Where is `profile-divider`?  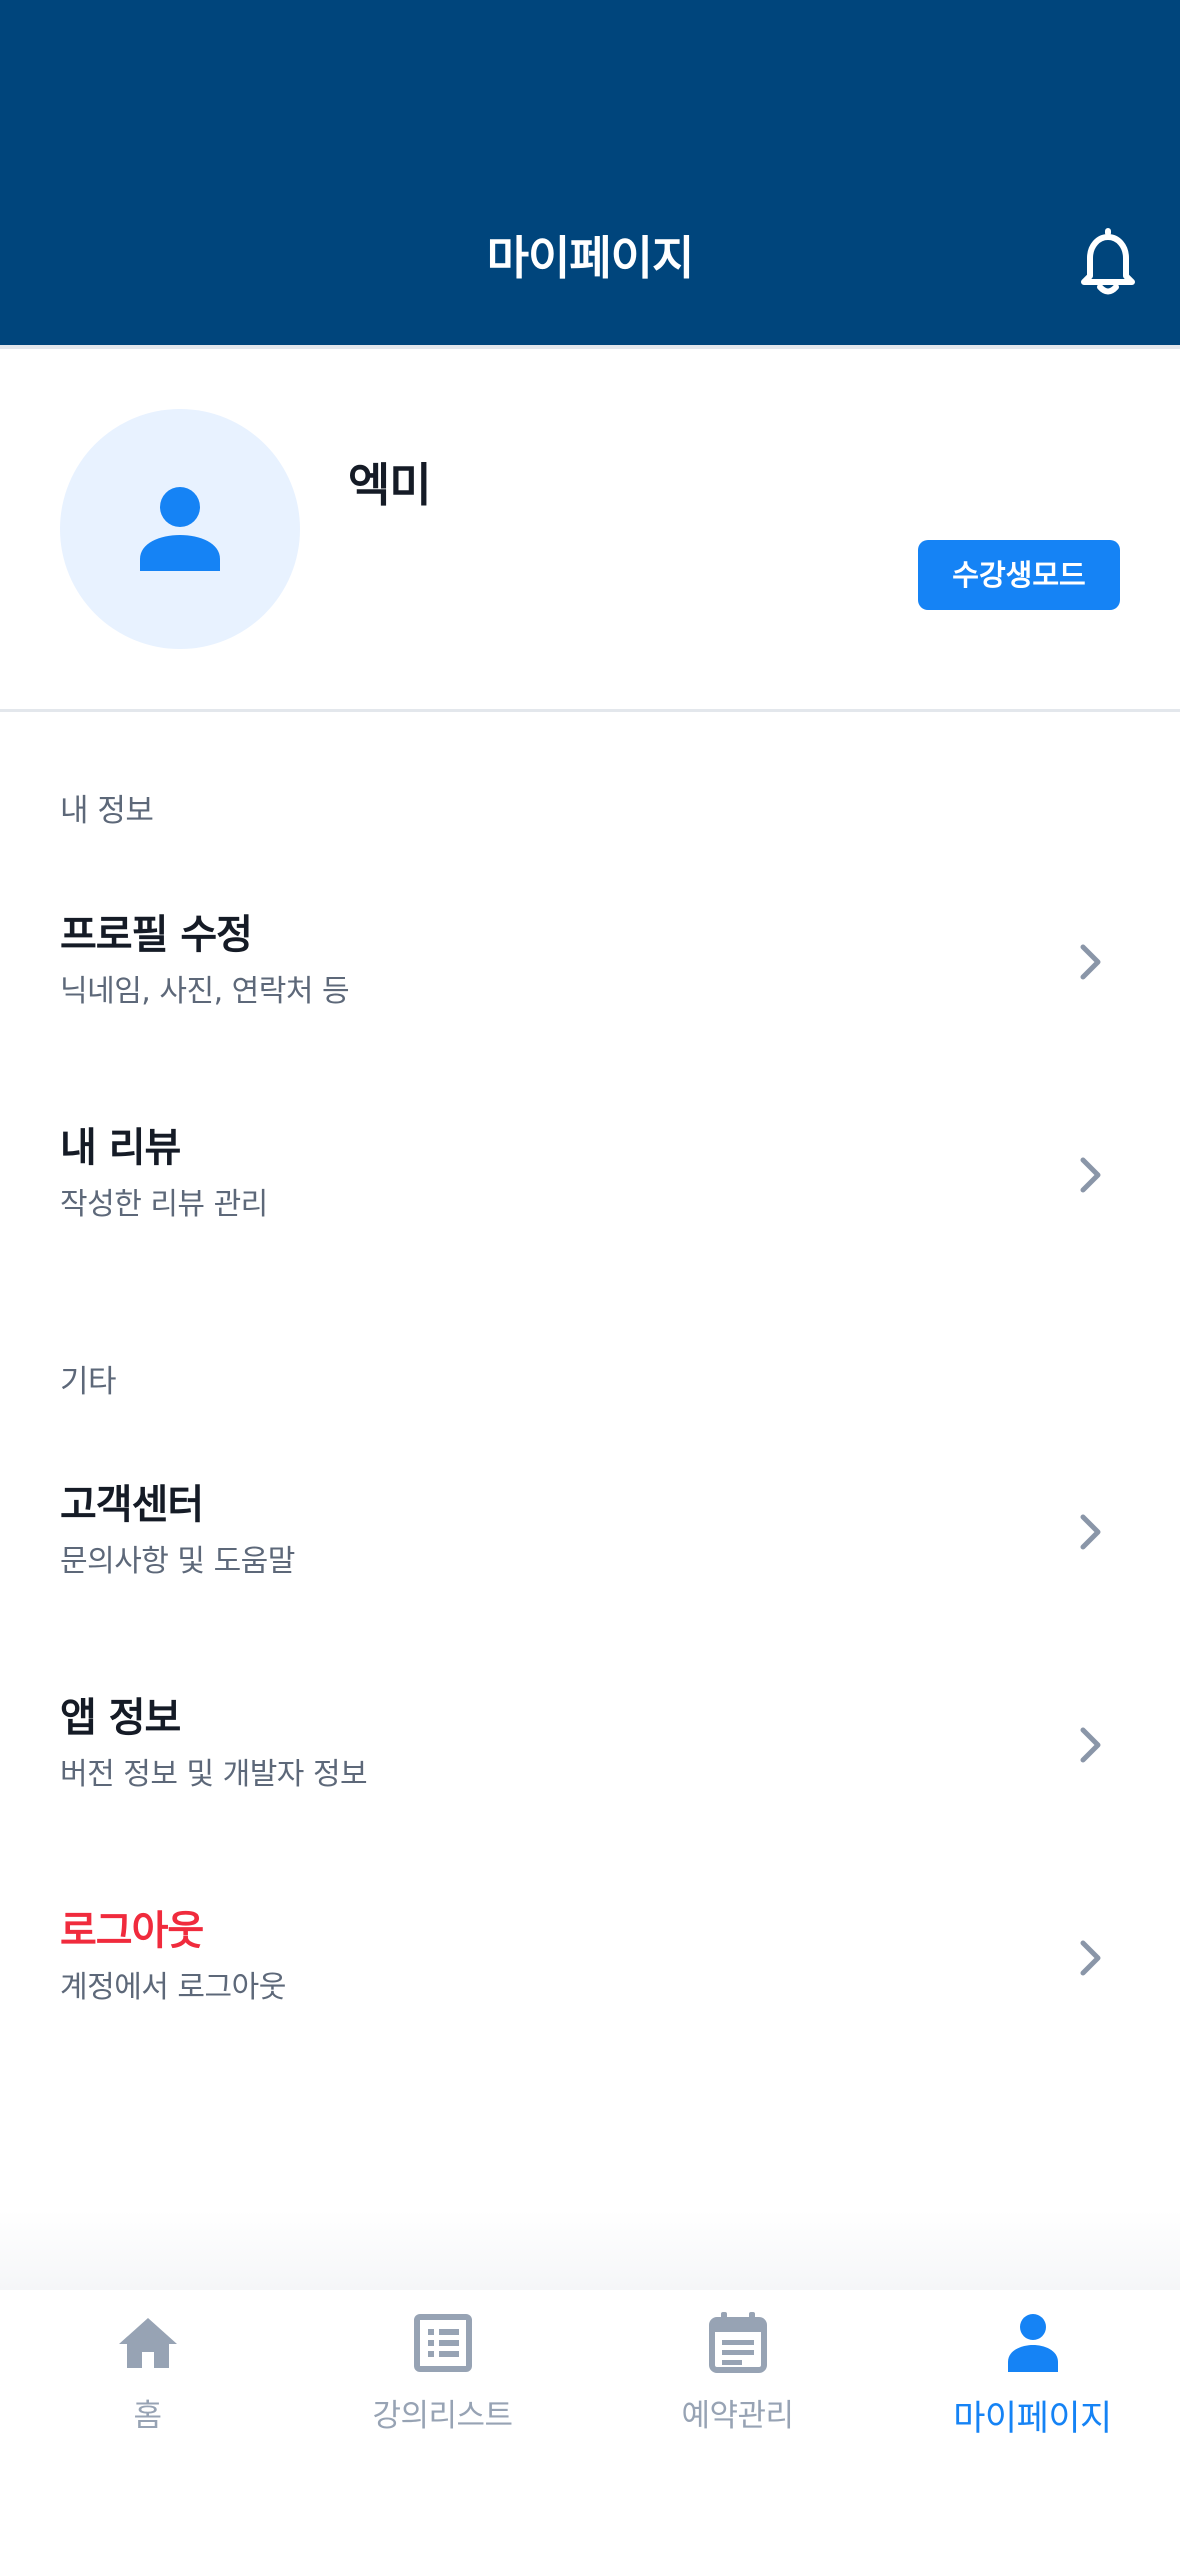
profile-divider is located at coordinates (590, 710).